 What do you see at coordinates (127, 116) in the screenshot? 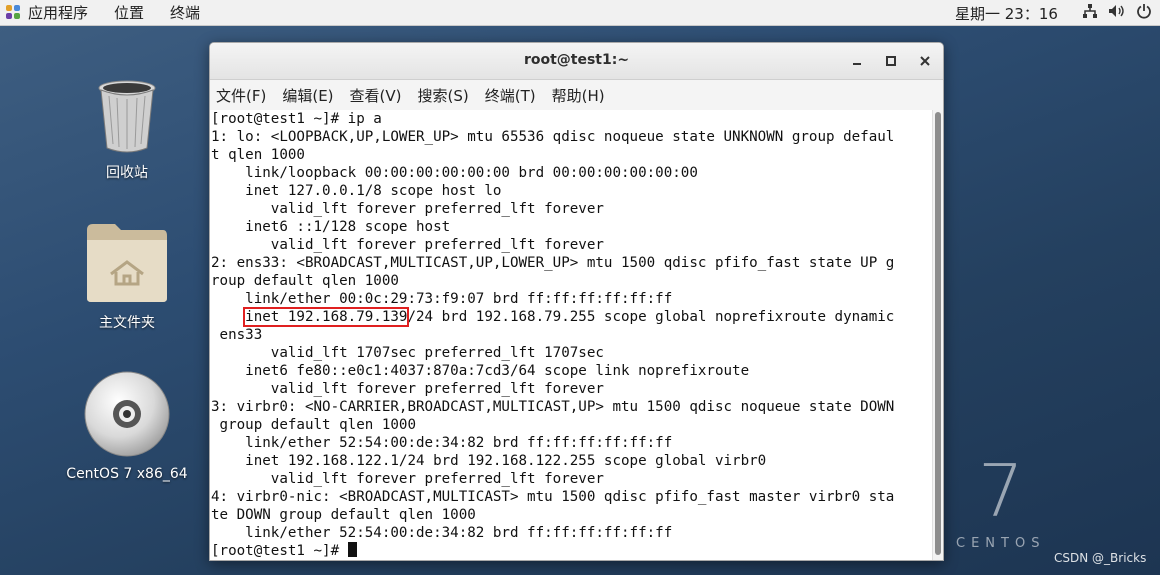
I see `trash-icon` at bounding box center [127, 116].